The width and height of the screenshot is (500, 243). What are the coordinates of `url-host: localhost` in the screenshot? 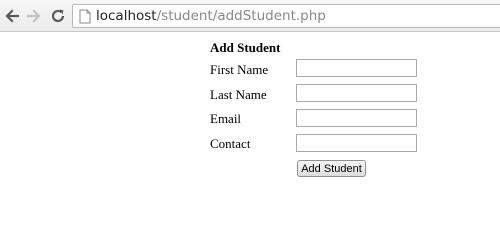 It's located at (126, 16).